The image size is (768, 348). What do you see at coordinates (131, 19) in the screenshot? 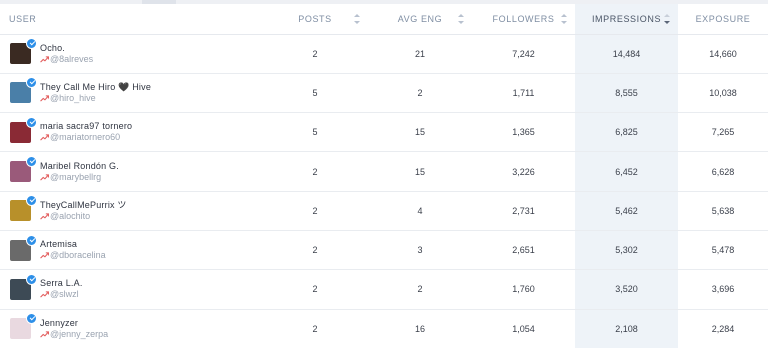
I see `column-header-user: USER` at bounding box center [131, 19].